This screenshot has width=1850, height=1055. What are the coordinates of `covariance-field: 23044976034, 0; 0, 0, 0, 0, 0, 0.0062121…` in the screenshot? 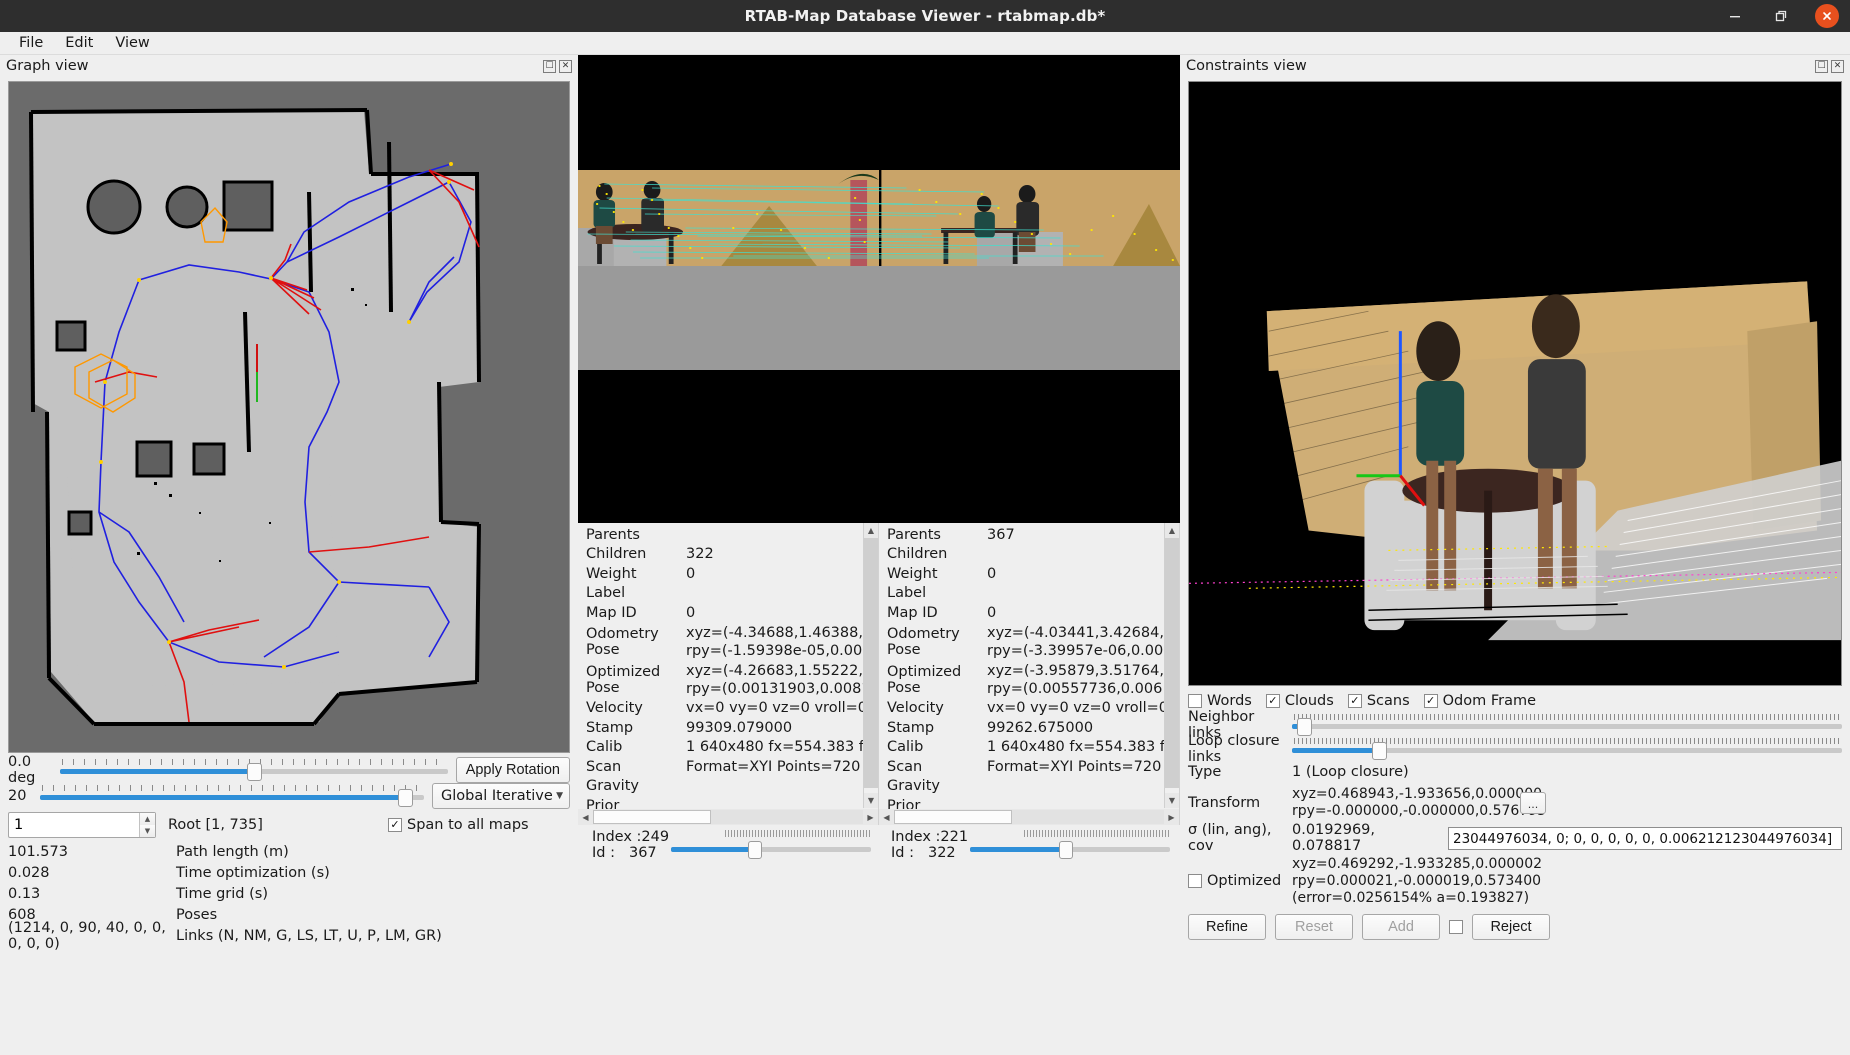 It's located at (1645, 838).